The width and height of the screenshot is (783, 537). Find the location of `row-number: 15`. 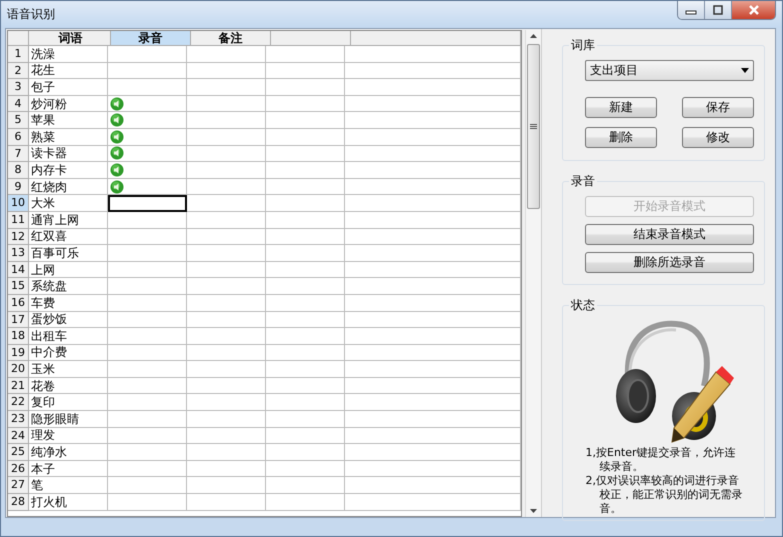

row-number: 15 is located at coordinates (18, 286).